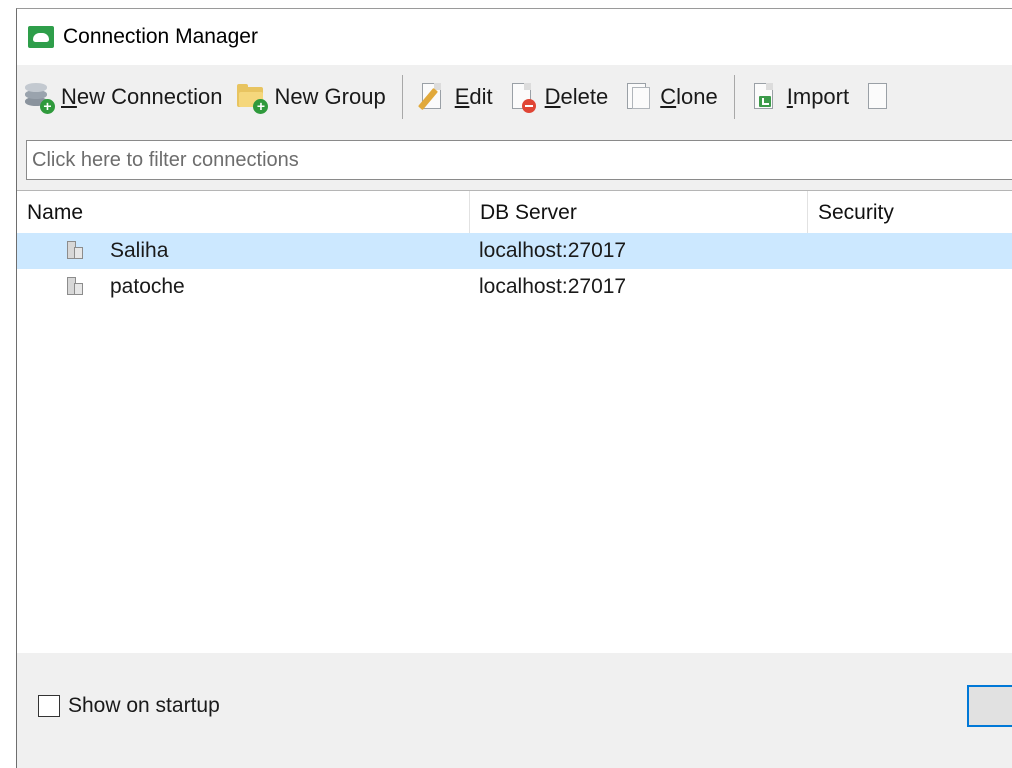  I want to click on new-group-button: + New Group, so click(311, 97).